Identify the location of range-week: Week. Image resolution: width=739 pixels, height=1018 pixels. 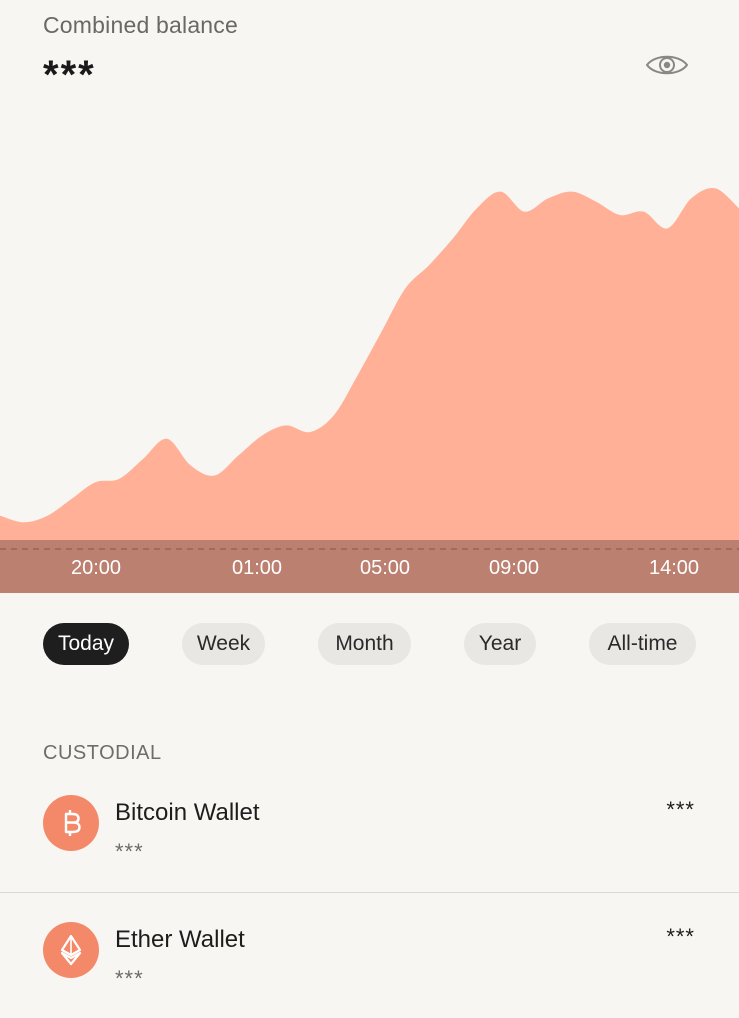
(223, 644).